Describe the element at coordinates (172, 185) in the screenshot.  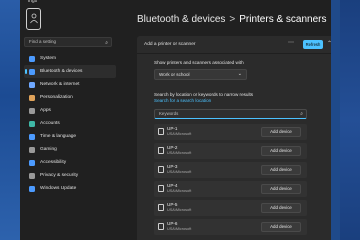
I see `device-name: UP-4` at that location.